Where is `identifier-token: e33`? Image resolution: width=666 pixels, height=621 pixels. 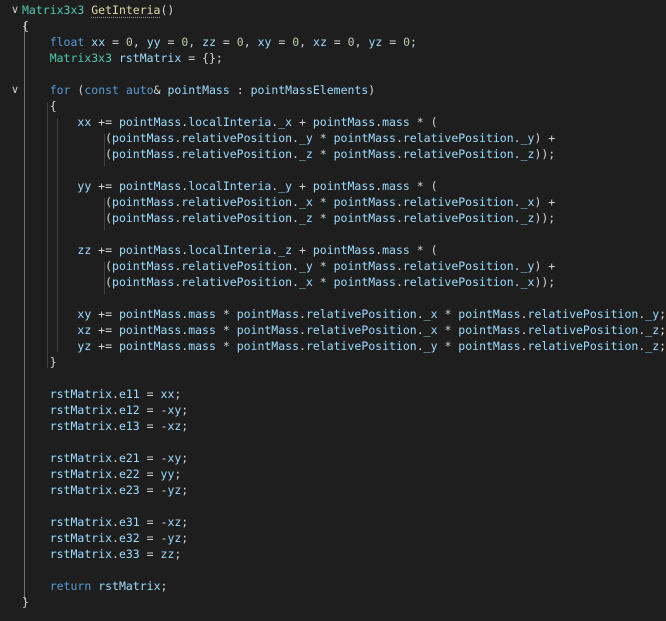
identifier-token: e33 is located at coordinates (129, 554).